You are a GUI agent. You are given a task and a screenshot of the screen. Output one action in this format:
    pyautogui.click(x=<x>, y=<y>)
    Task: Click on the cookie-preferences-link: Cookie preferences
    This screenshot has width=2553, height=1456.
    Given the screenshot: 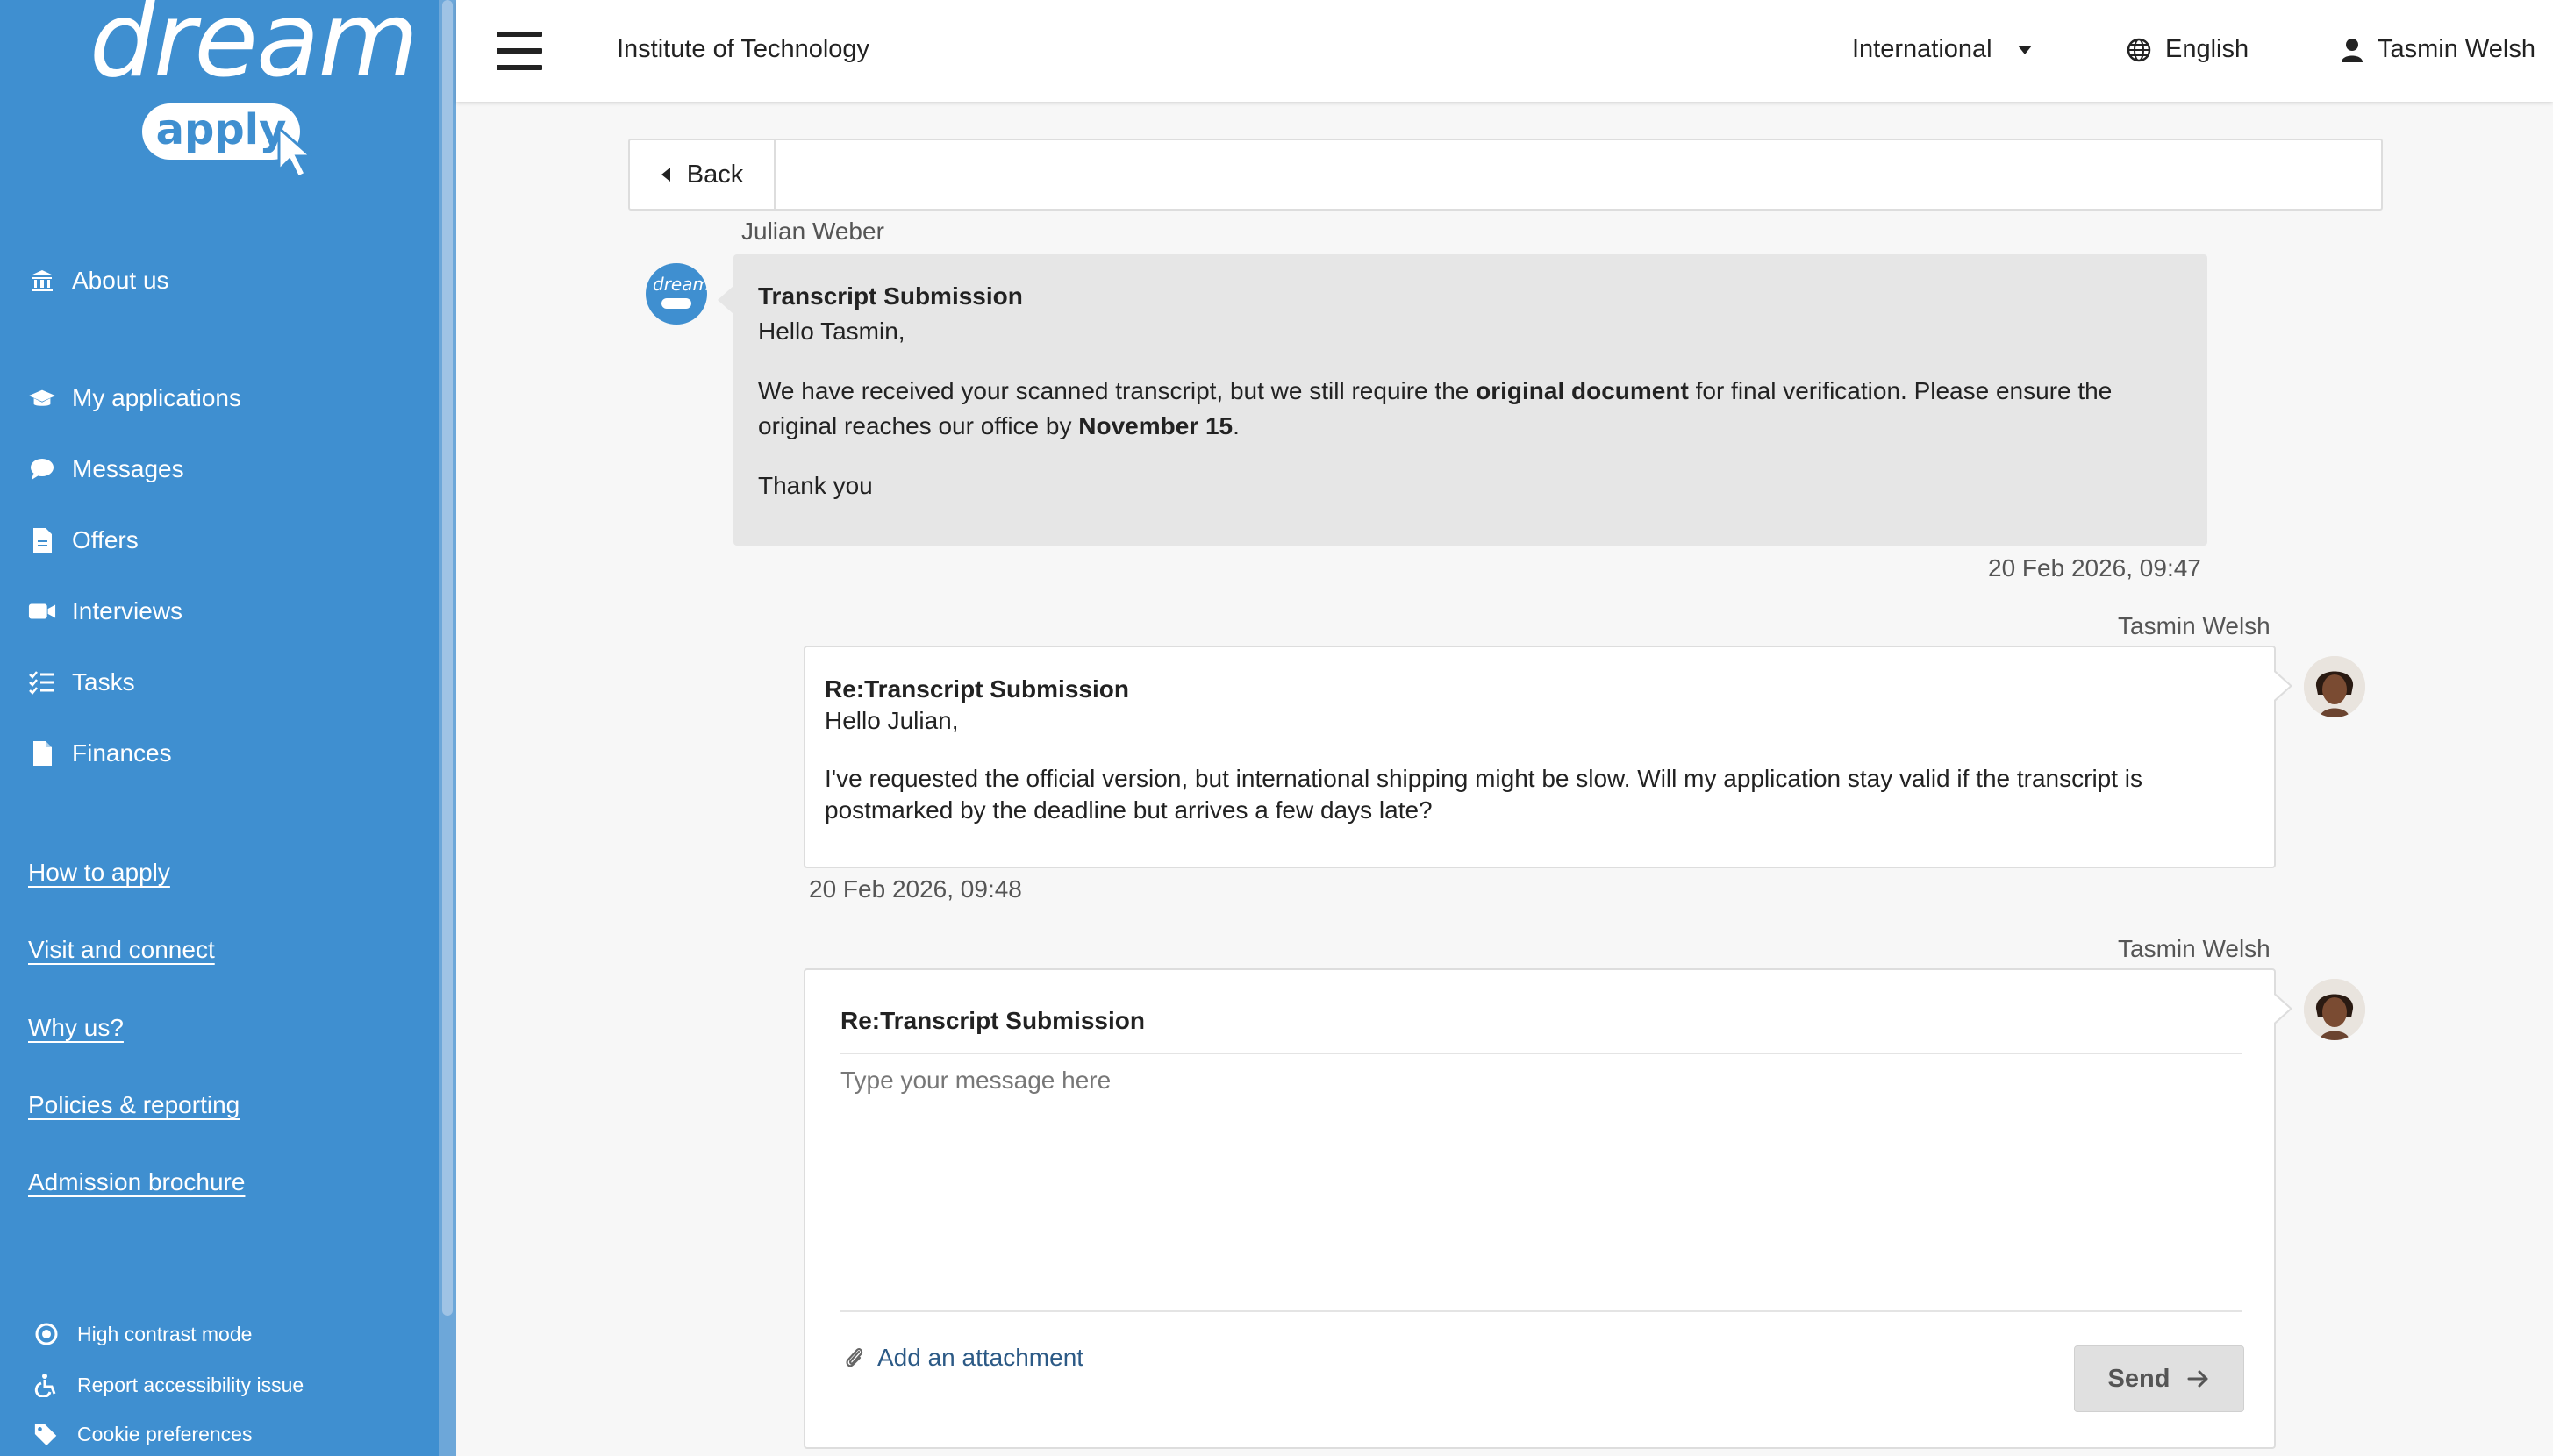 What is the action you would take?
    pyautogui.click(x=142, y=1434)
    